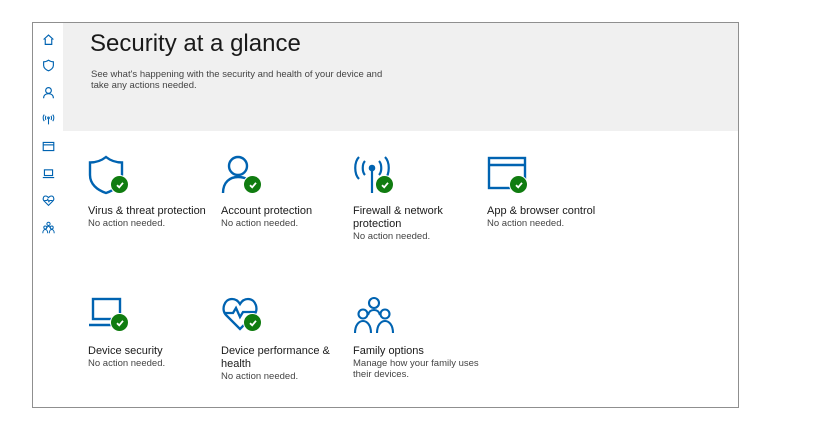  I want to click on wifi-icon, so click(48, 118).